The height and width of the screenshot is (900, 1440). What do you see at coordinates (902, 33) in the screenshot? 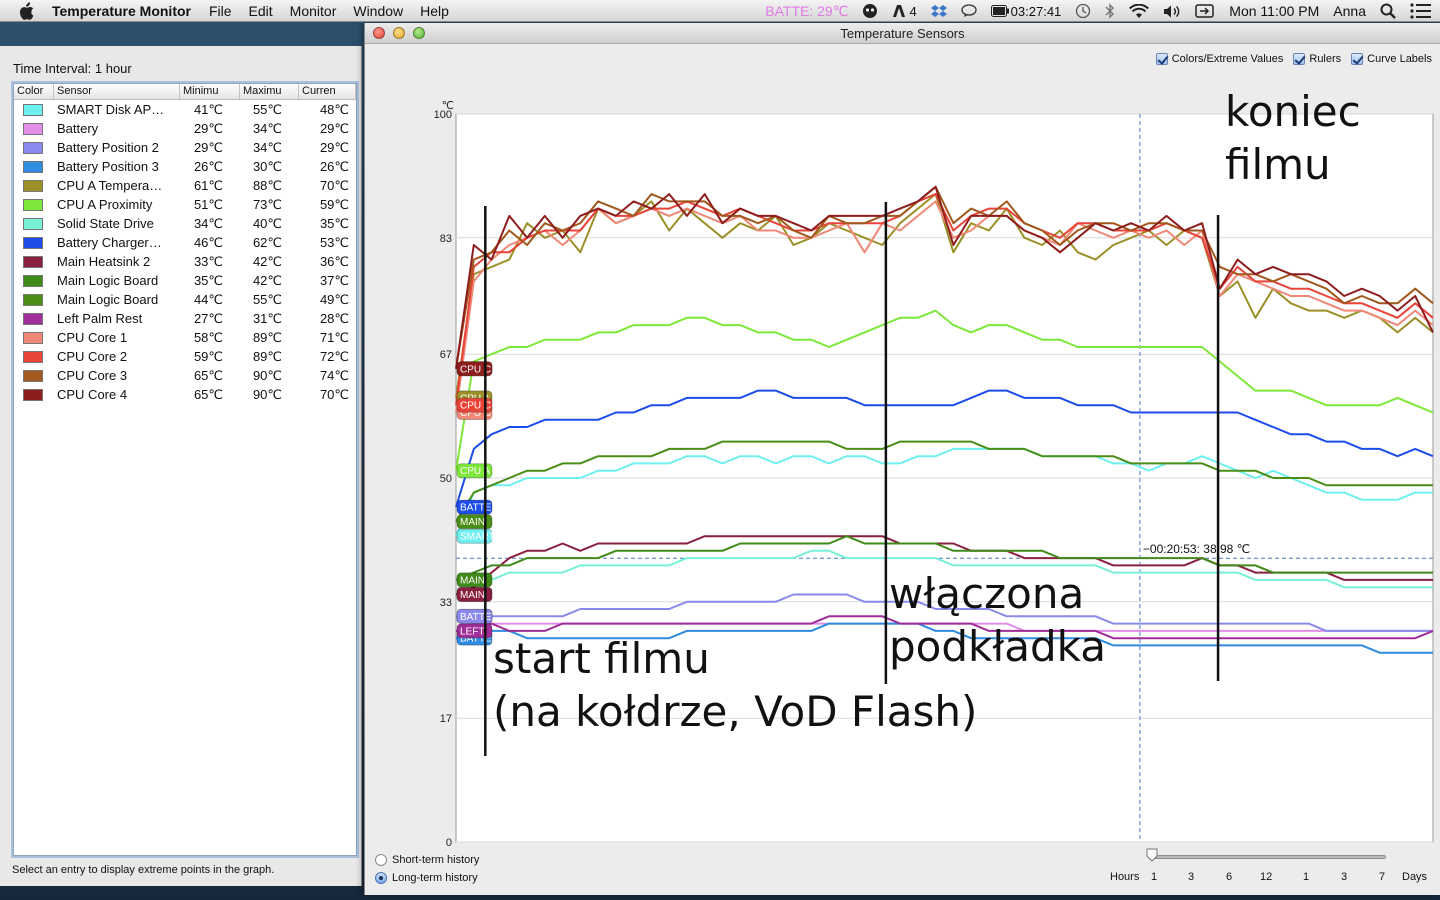
I see `window-titlebar: Temperature Sensors` at bounding box center [902, 33].